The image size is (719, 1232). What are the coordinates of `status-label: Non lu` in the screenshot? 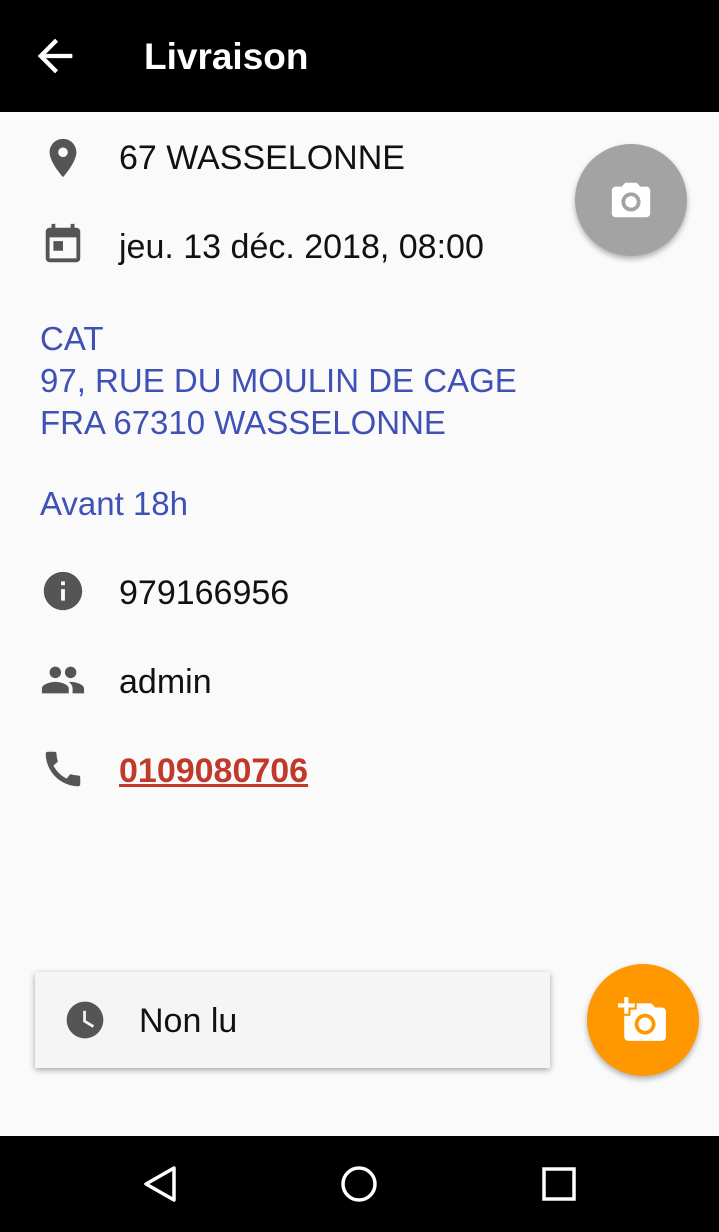 It's located at (188, 1021).